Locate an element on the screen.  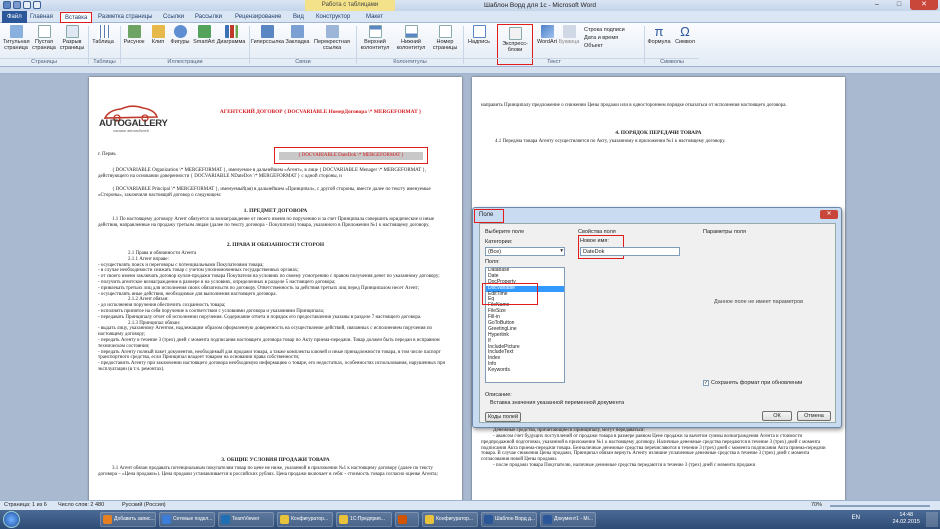
redo-icon is located at coordinates (37, 5).